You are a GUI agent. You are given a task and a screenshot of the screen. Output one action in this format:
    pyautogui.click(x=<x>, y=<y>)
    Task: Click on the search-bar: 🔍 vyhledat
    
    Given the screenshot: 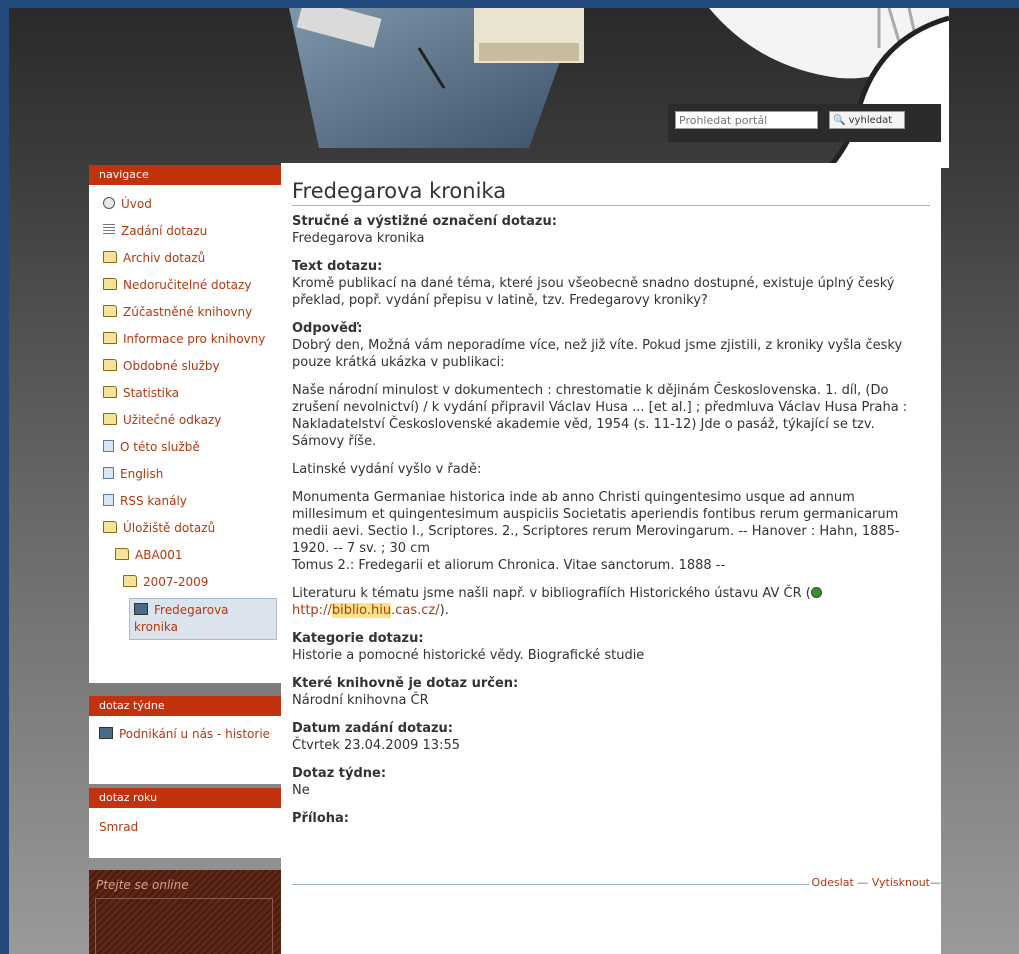 What is the action you would take?
    pyautogui.click(x=804, y=123)
    